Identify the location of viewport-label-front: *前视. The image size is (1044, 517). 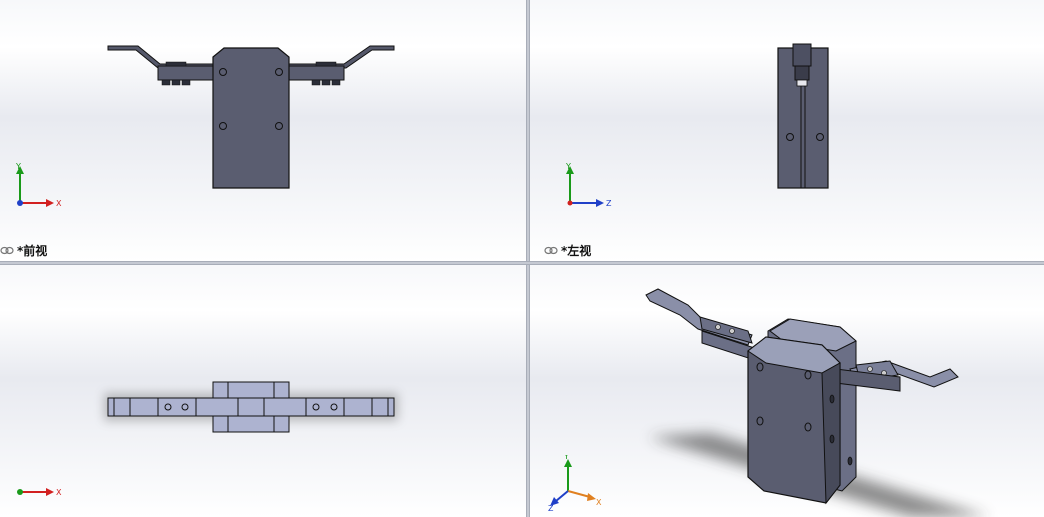
(23, 250).